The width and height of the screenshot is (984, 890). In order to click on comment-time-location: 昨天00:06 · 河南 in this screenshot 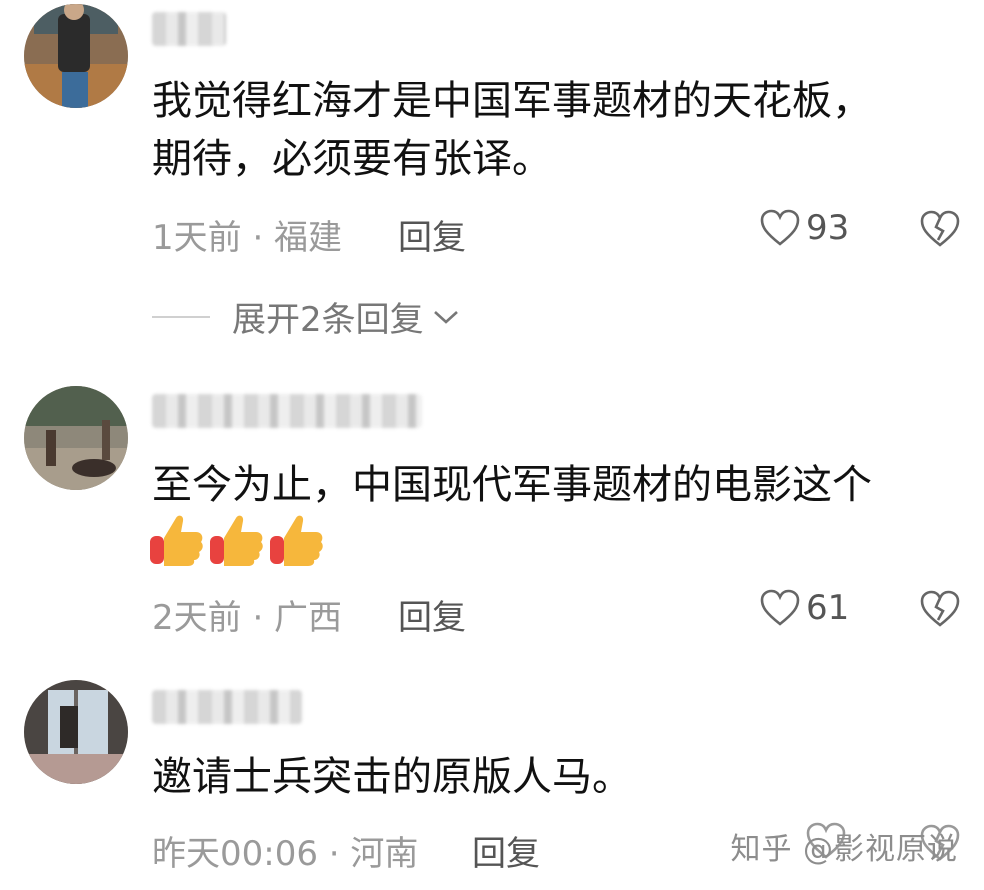, I will do `click(285, 854)`.